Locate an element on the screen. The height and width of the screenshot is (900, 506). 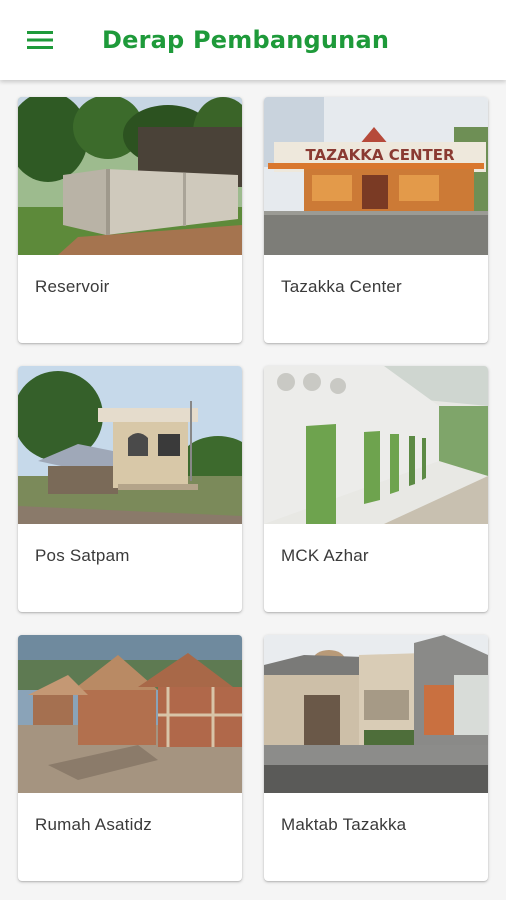
project-card-maktab-tazakka: Maktab Tazakka is located at coordinates (376, 758).